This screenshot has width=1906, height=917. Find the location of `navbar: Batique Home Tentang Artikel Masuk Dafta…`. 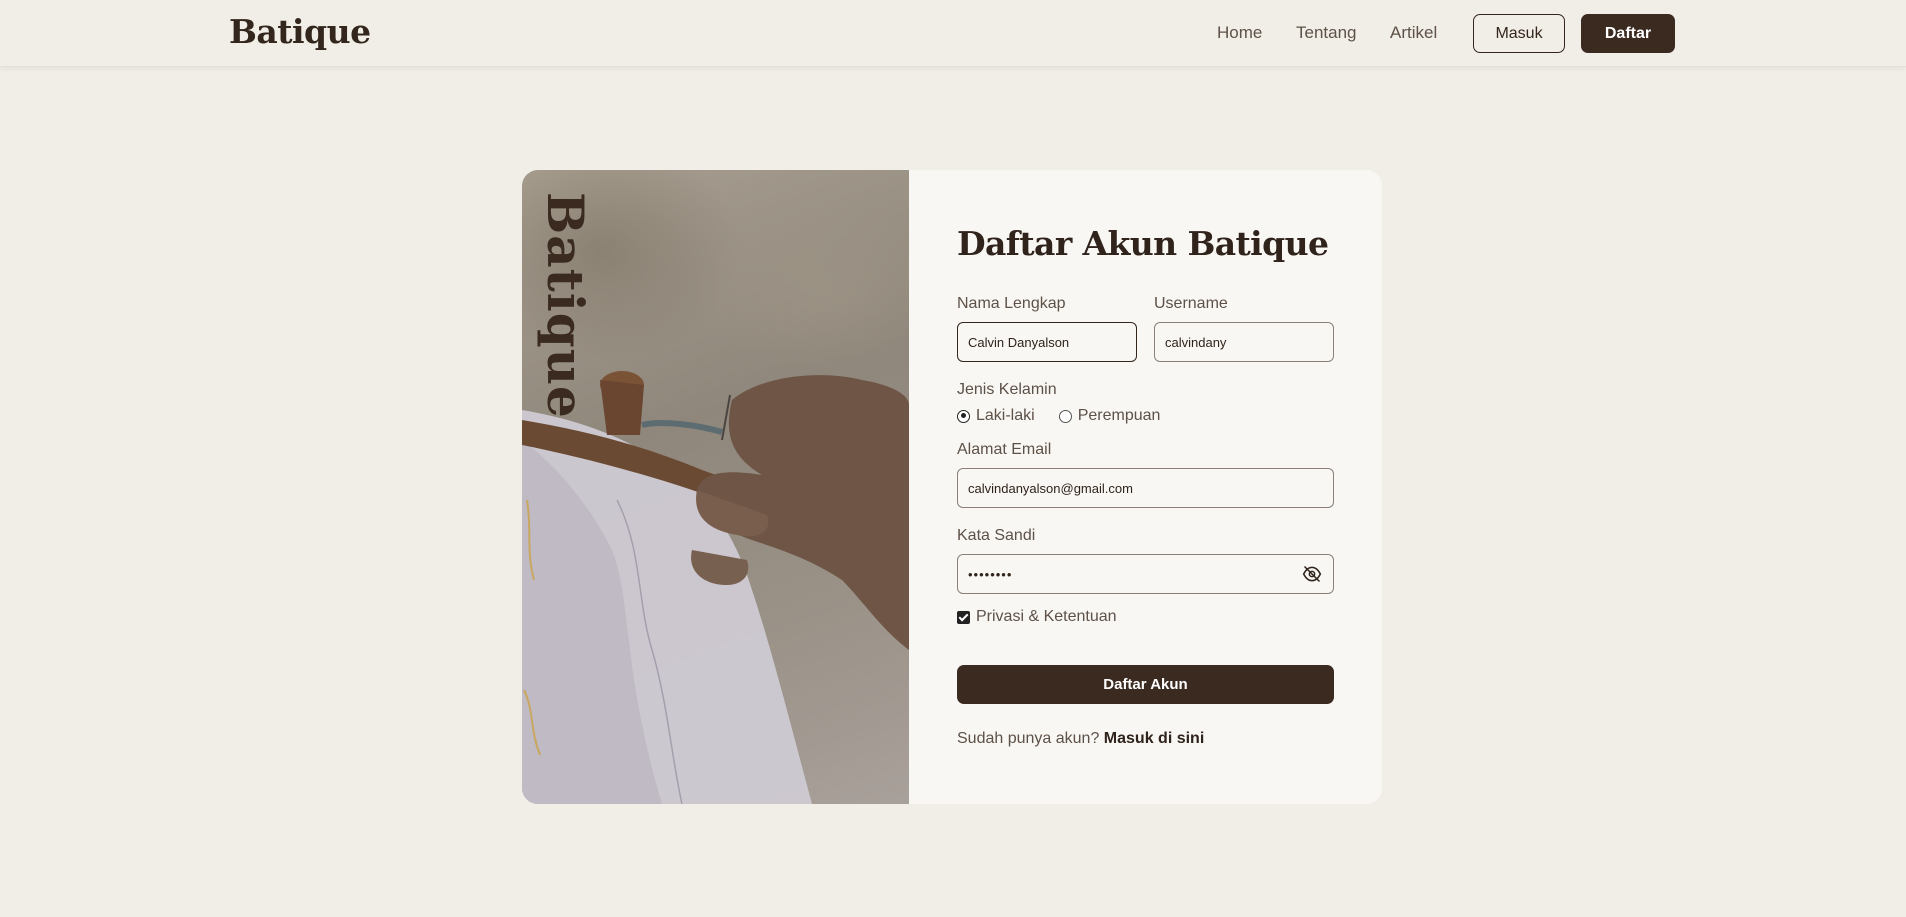

navbar: Batique Home Tentang Artikel Masuk Dafta… is located at coordinates (953, 33).